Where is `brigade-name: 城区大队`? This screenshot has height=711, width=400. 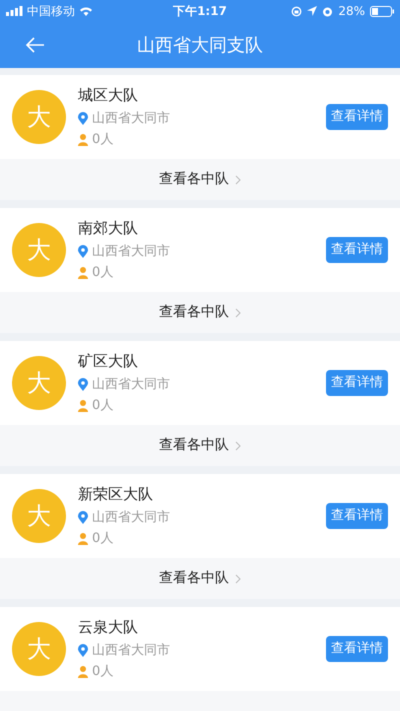
brigade-name: 城区大队 is located at coordinates (108, 95).